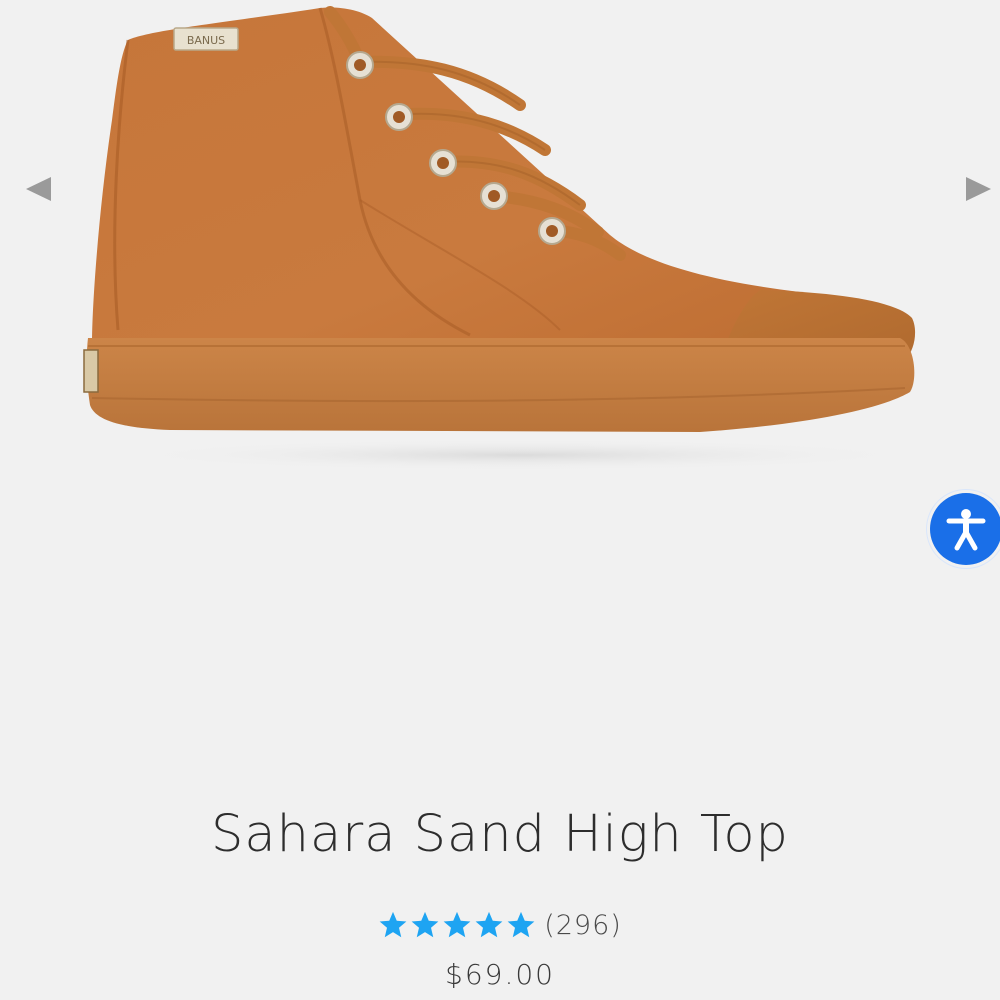  What do you see at coordinates (583, 925) in the screenshot?
I see `review-count-link: (296)` at bounding box center [583, 925].